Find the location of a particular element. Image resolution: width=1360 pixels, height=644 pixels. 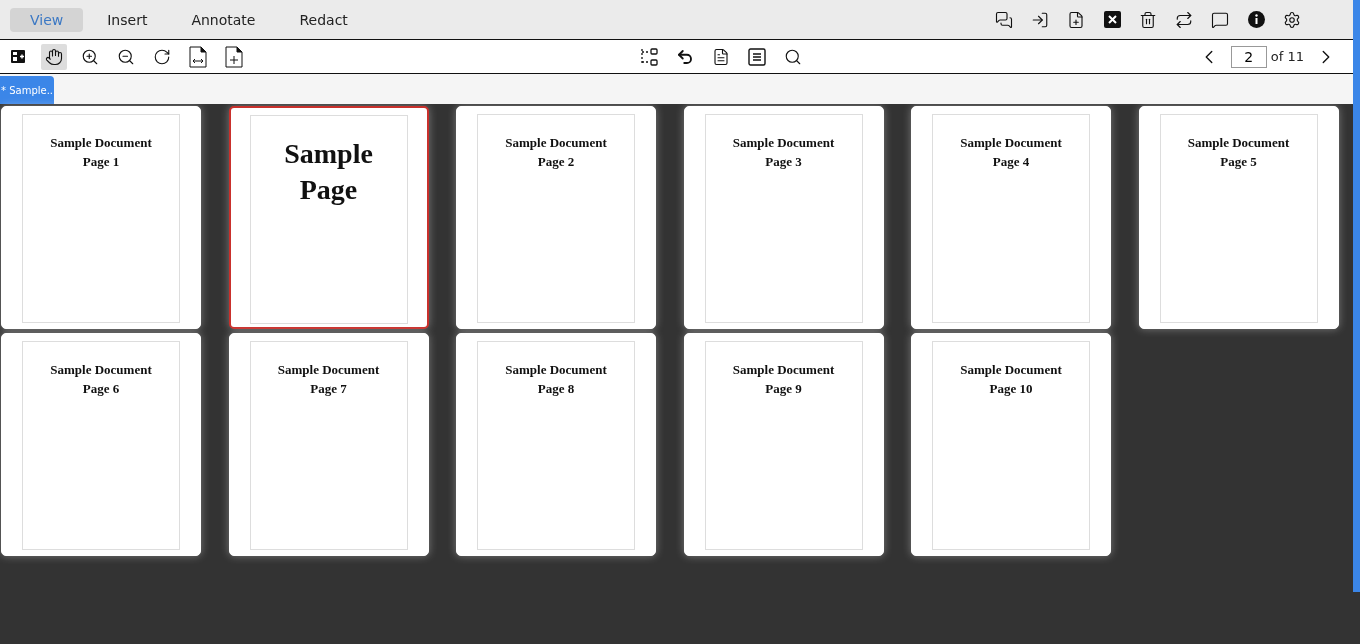

comments-icon is located at coordinates (1004, 19).